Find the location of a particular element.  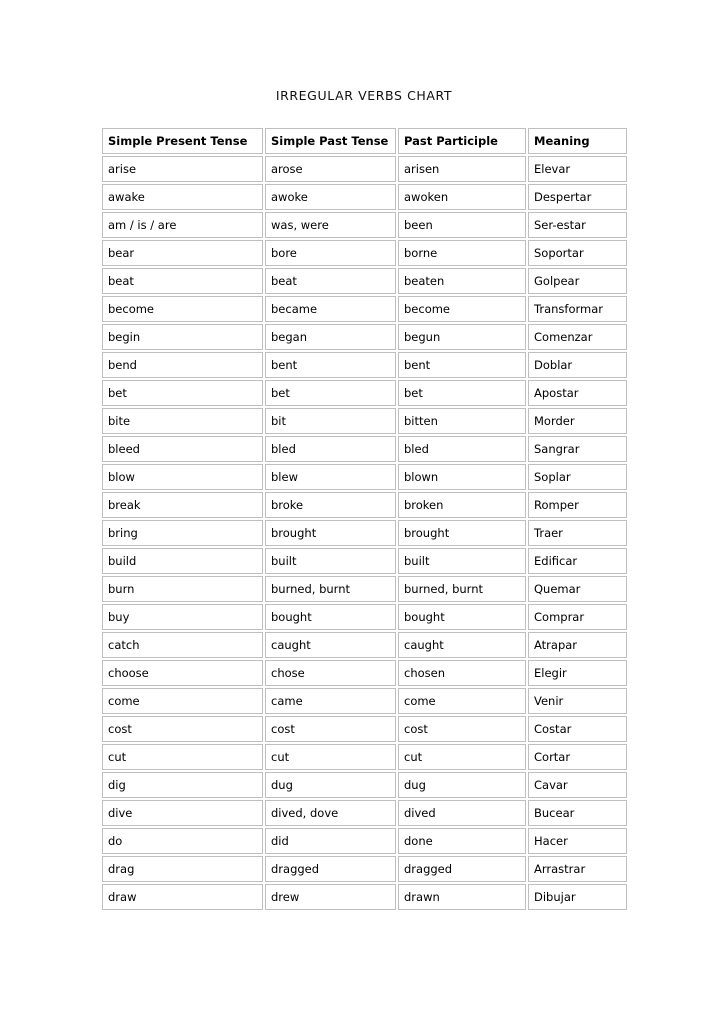

table-cell: been is located at coordinates (462, 225).